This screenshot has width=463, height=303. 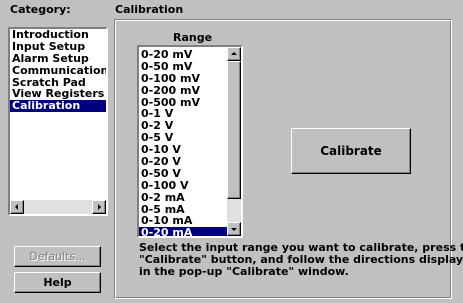 What do you see at coordinates (183, 197) in the screenshot?
I see `range-item: 0-2 mA` at bounding box center [183, 197].